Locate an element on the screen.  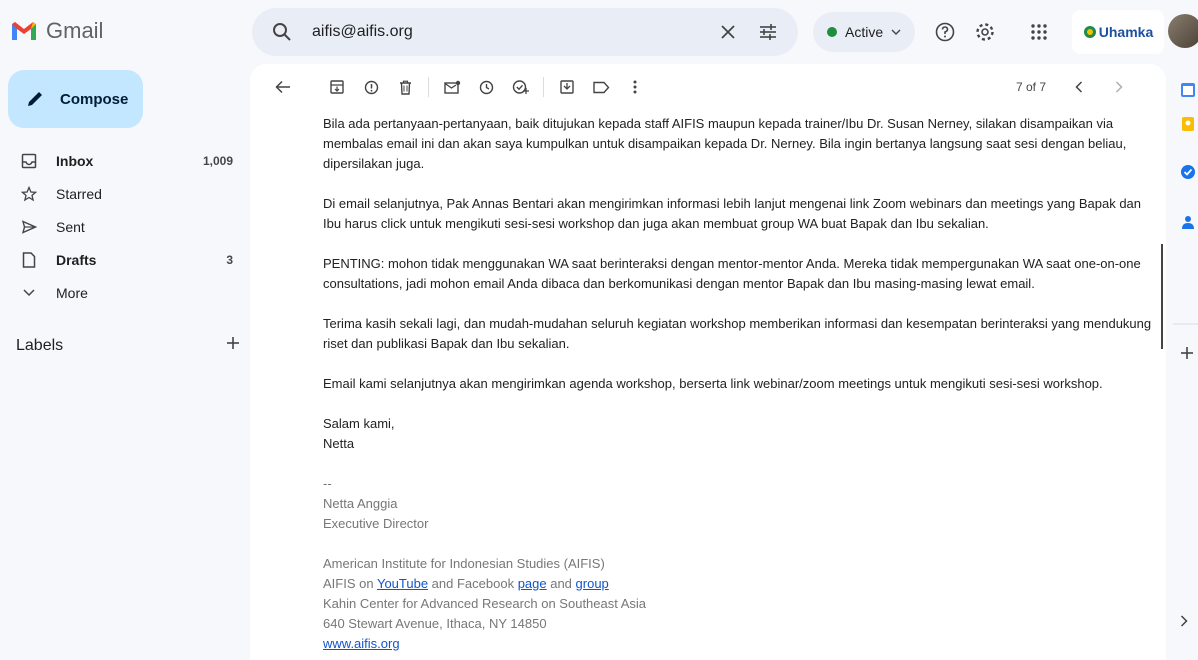
send-icon is located at coordinates (29, 227).